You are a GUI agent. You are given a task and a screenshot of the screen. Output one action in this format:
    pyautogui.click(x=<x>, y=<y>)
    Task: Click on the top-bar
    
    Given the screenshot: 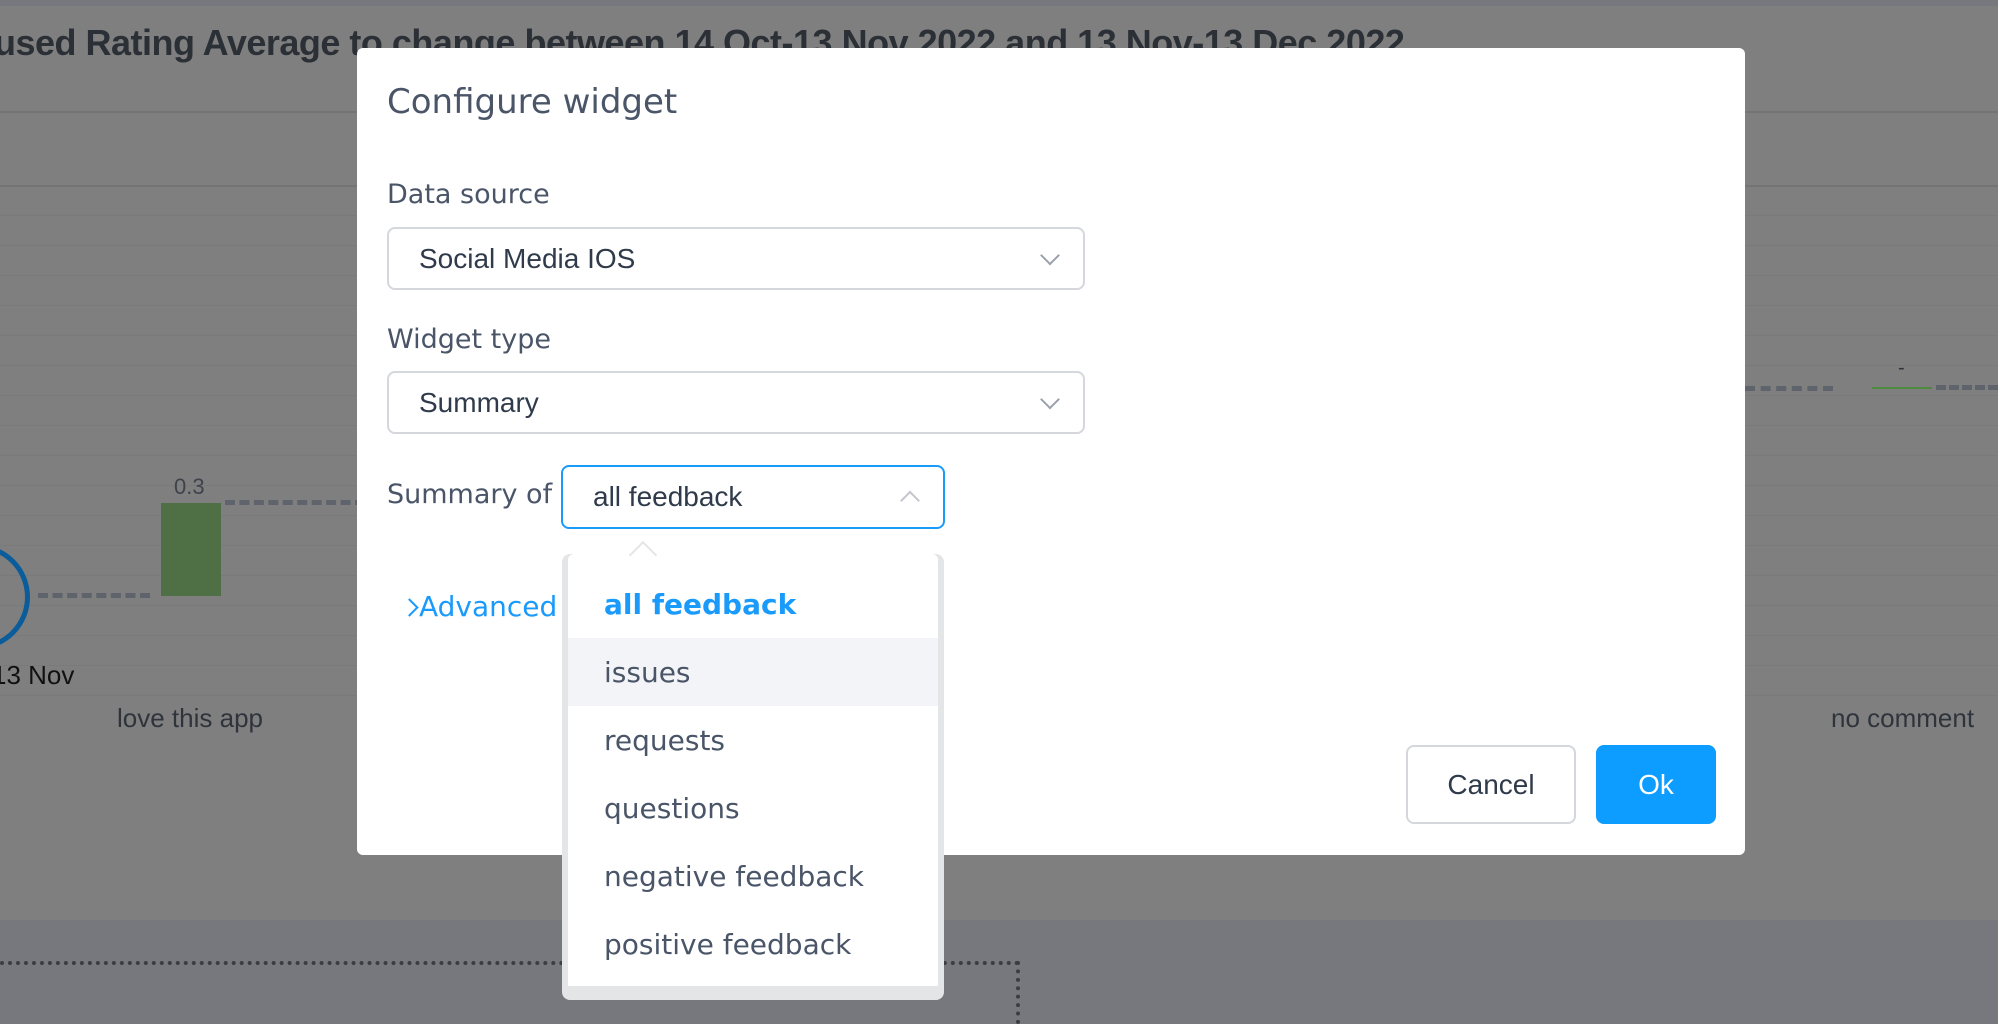 What is the action you would take?
    pyautogui.click(x=999, y=3)
    